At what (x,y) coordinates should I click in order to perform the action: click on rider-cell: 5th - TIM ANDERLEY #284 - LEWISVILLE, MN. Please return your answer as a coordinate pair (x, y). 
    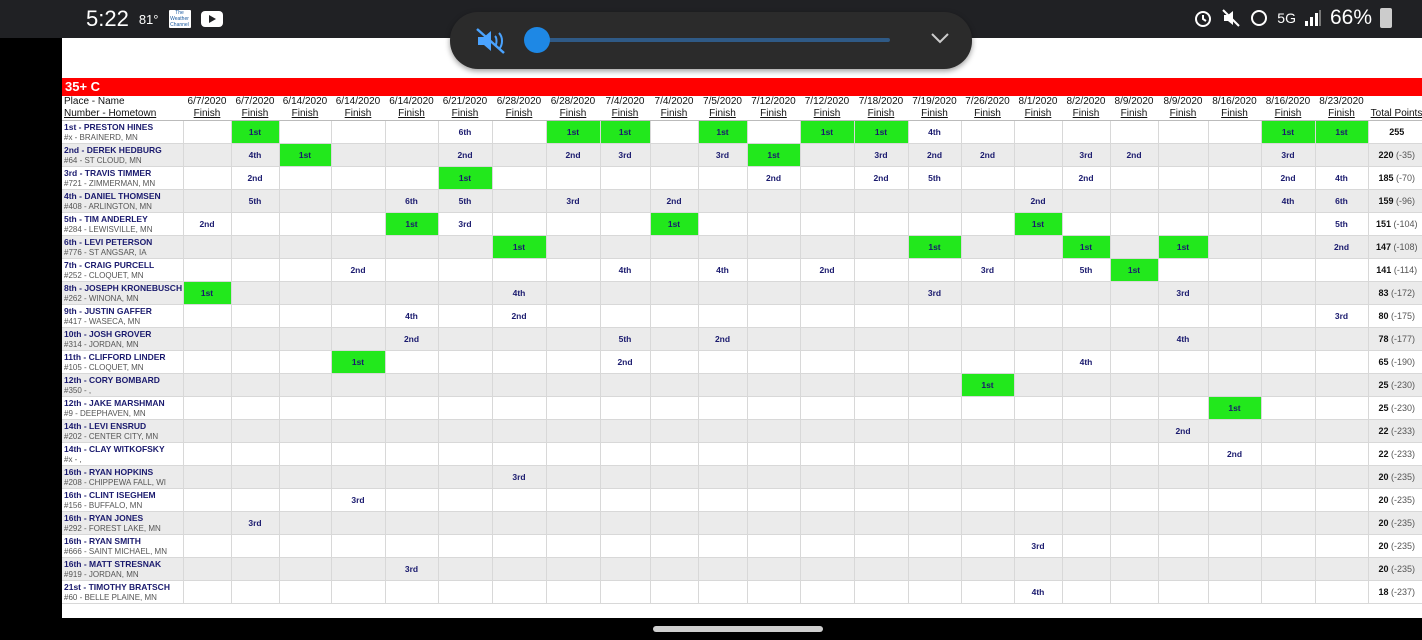
    Looking at the image, I should click on (122, 224).